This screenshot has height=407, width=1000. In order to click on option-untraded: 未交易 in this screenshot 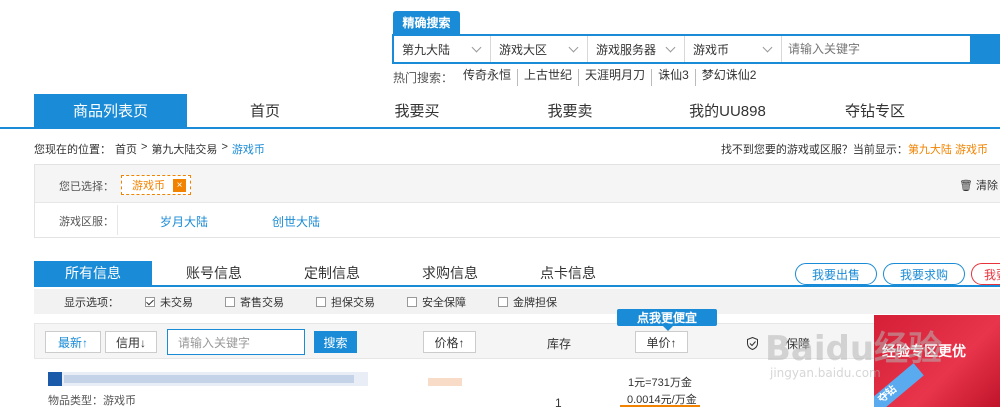, I will do `click(169, 302)`.